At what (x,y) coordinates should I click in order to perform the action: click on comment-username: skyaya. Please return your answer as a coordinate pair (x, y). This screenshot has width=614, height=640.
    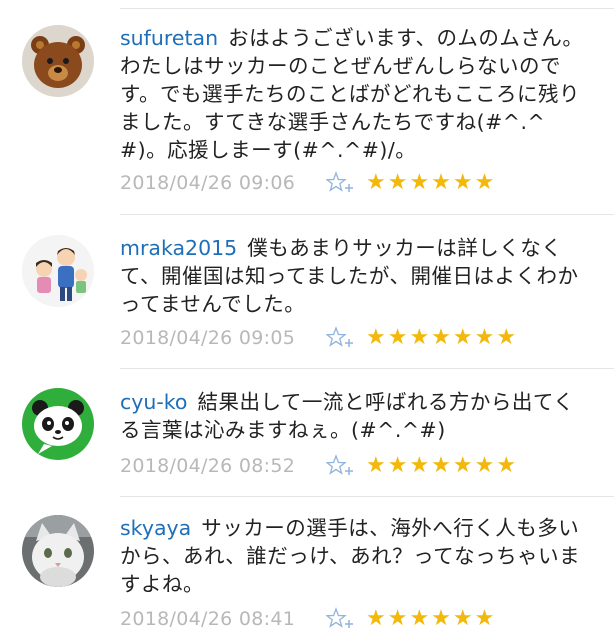
    Looking at the image, I should click on (155, 528).